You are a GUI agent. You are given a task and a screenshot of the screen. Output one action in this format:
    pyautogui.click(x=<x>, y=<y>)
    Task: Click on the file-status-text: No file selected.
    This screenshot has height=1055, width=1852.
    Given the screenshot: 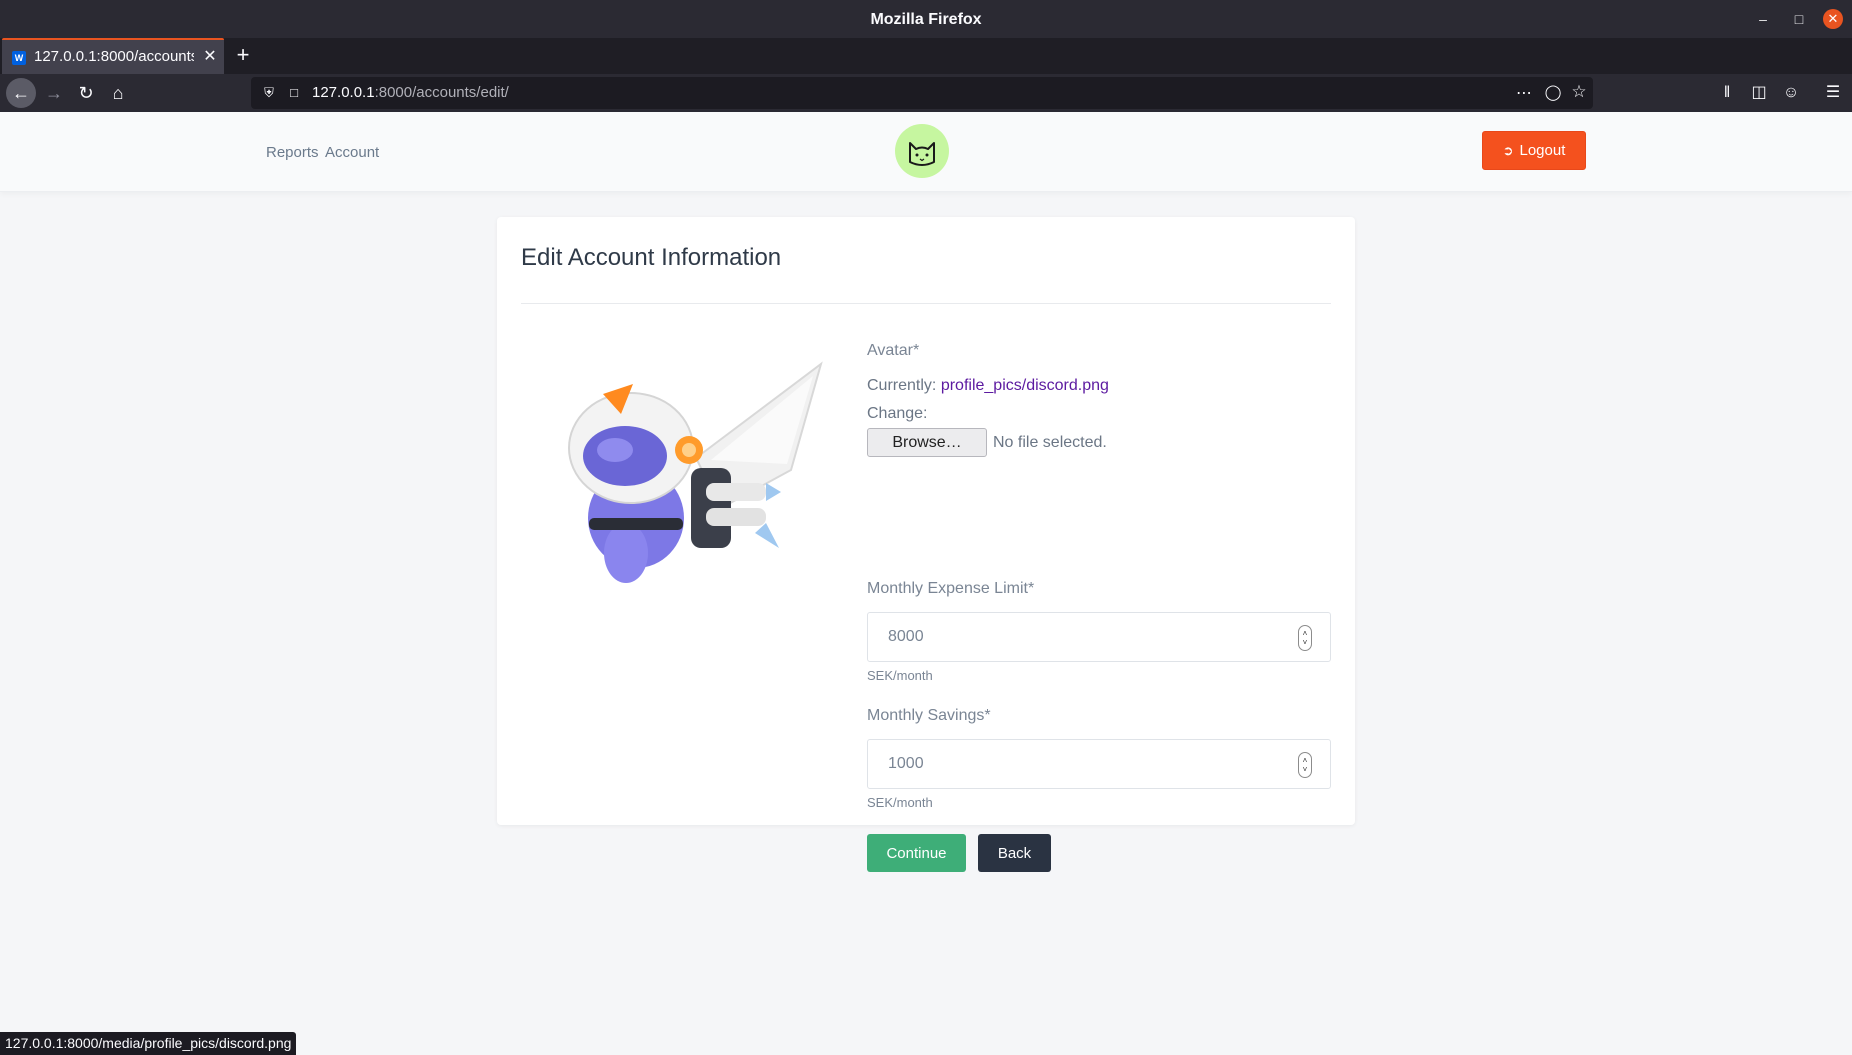 What is the action you would take?
    pyautogui.click(x=1050, y=442)
    